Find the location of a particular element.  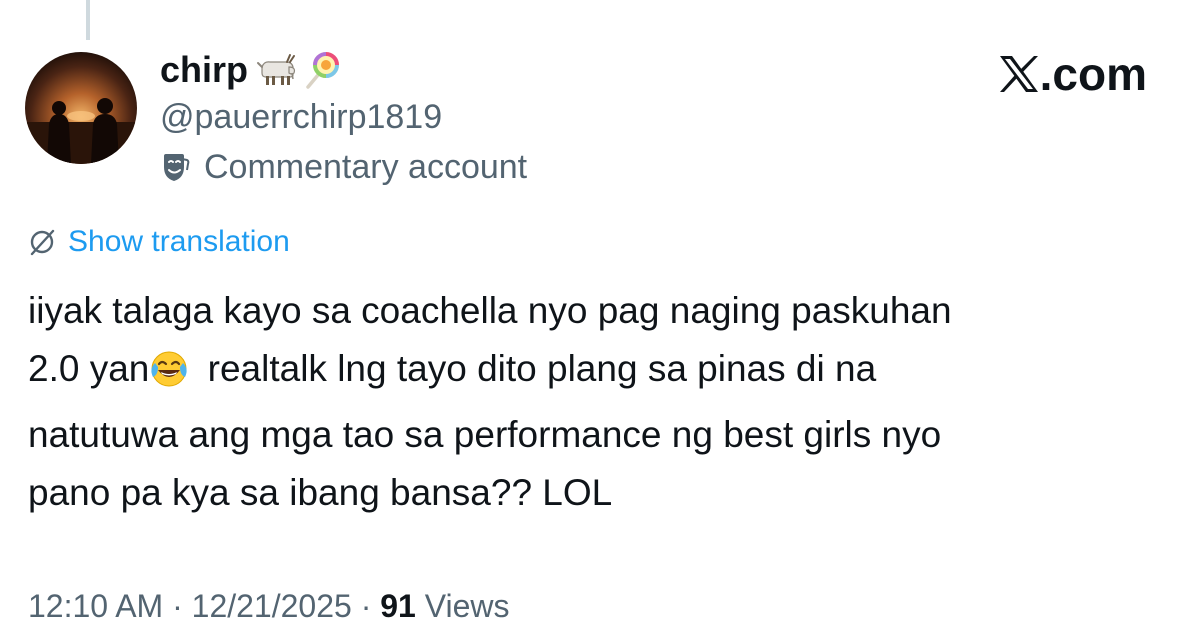

views-label: Views is located at coordinates (467, 606).